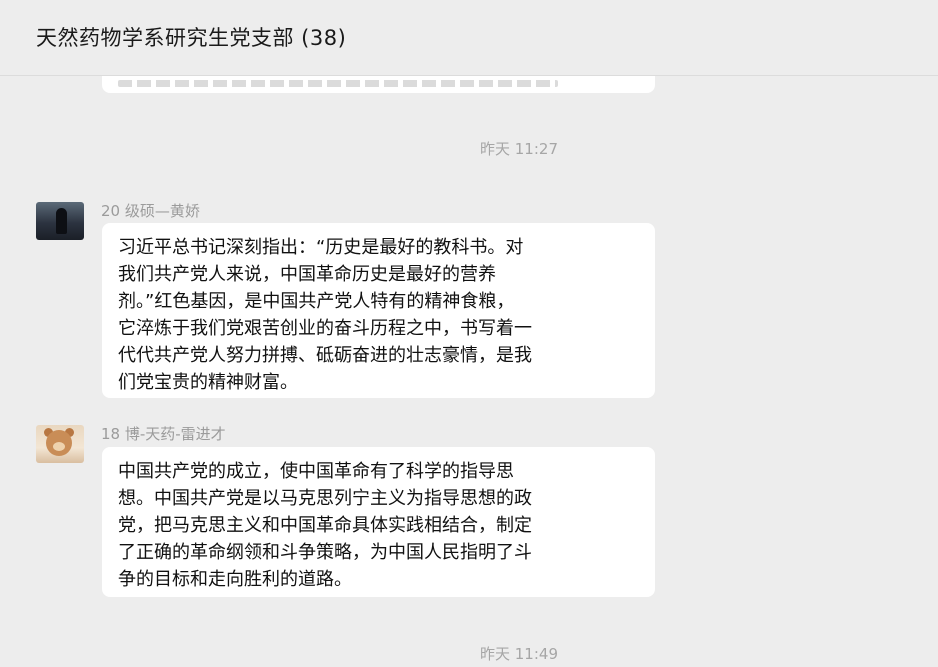  Describe the element at coordinates (325, 552) in the screenshot. I see `message-line: 了正确的革命纲领和斗争策略，为中国人民指明了斗` at that location.